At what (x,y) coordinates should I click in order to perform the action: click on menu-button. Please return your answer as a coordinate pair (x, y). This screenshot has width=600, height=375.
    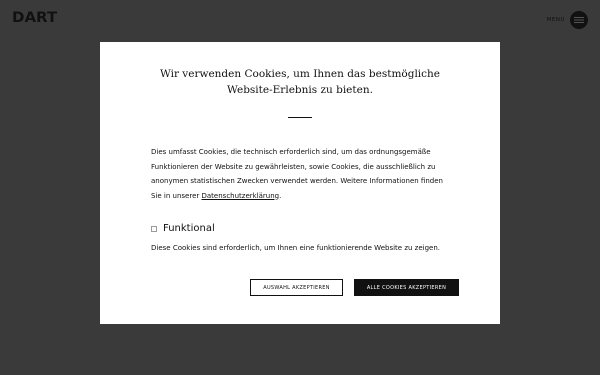
    Looking at the image, I should click on (579, 20).